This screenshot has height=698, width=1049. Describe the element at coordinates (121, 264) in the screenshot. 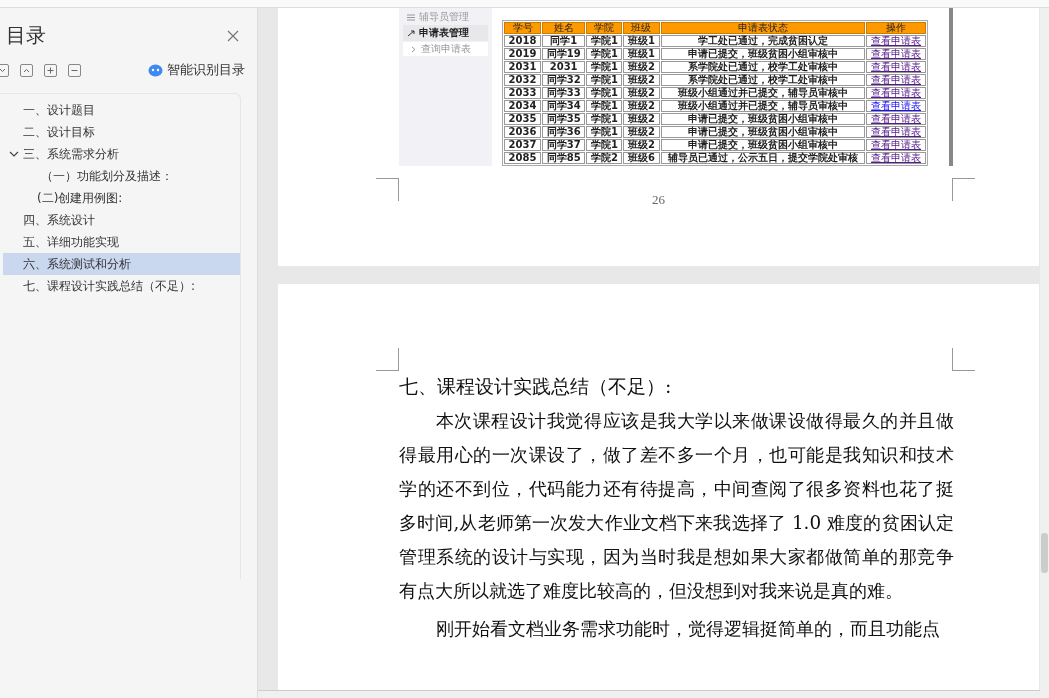

I see `toc-item: 六、系统测试和分析` at that location.